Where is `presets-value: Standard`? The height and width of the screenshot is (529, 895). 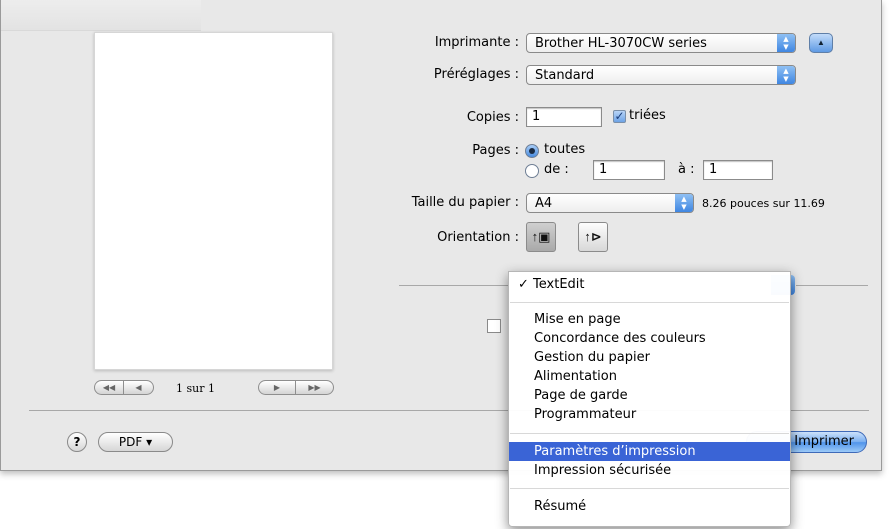
presets-value: Standard is located at coordinates (565, 75).